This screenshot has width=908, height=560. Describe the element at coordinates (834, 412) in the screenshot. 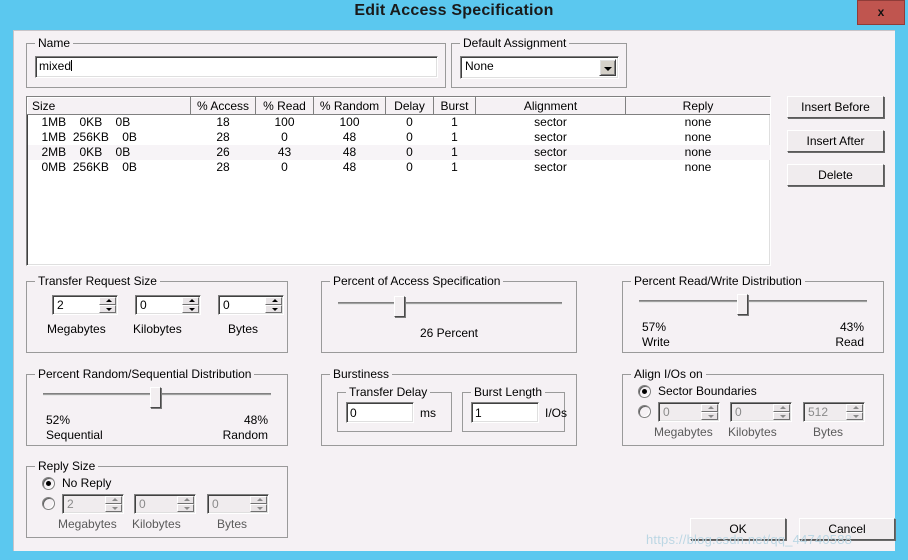

I see `align-bytes-stepper: 512` at that location.